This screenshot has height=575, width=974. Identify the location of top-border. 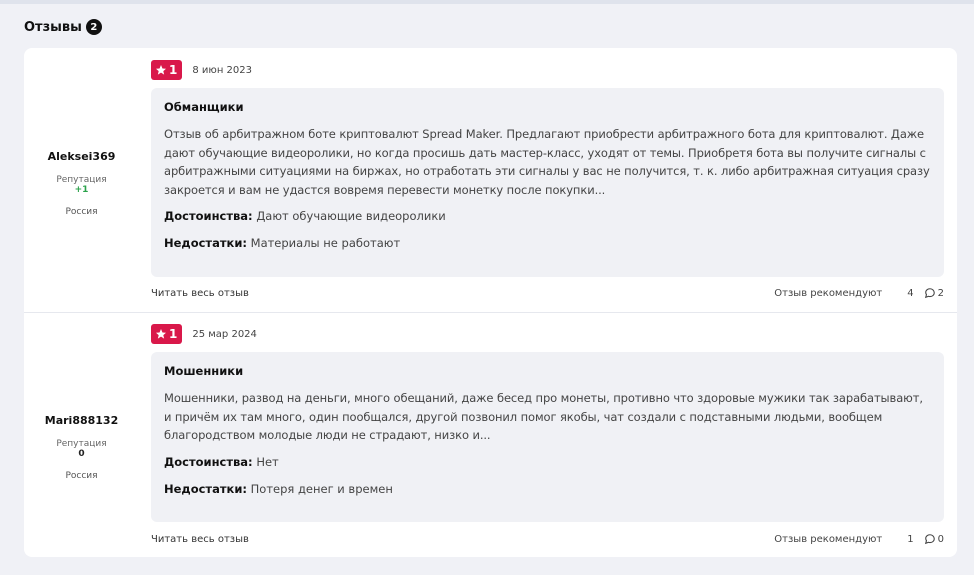
(487, 2).